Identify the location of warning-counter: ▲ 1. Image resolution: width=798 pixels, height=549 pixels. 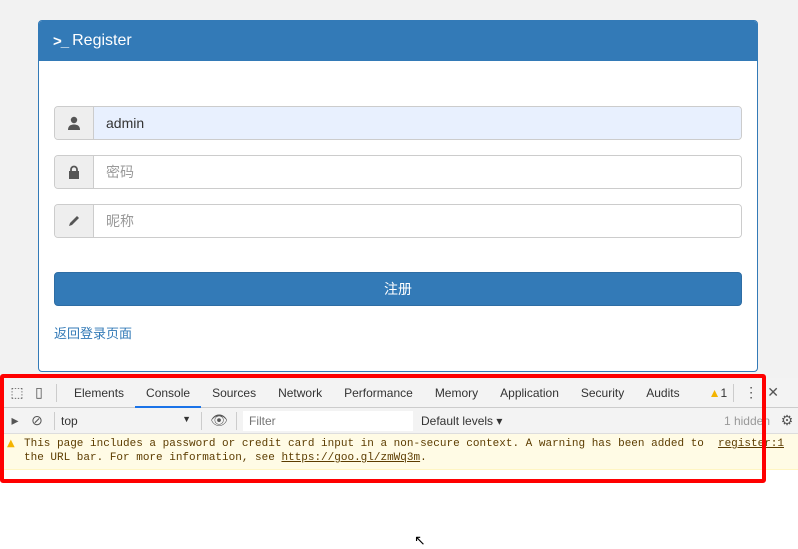
(718, 393).